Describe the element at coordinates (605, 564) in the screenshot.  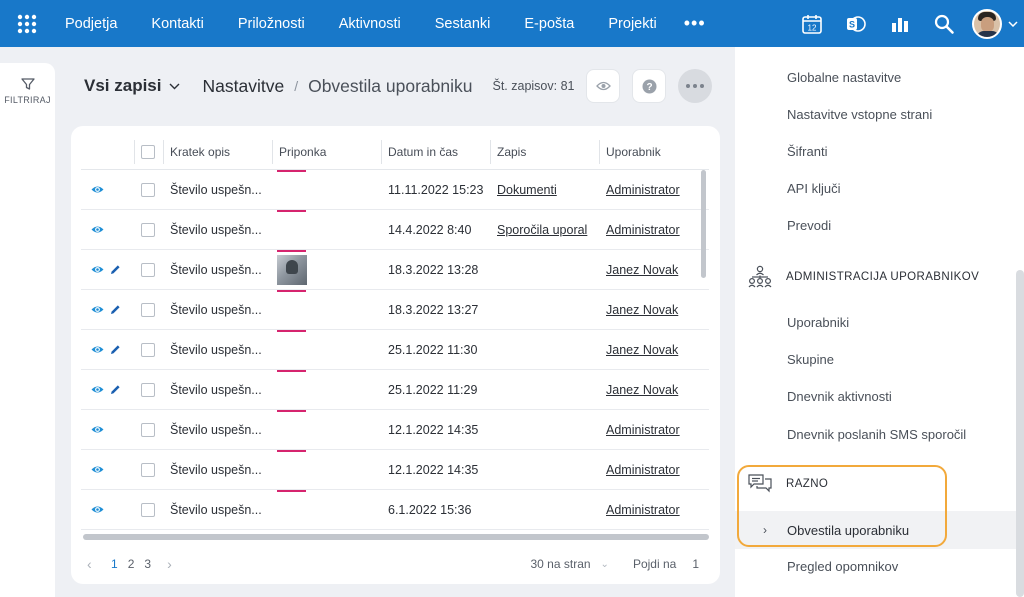
I see `chevron-down-icon: ⌄` at that location.